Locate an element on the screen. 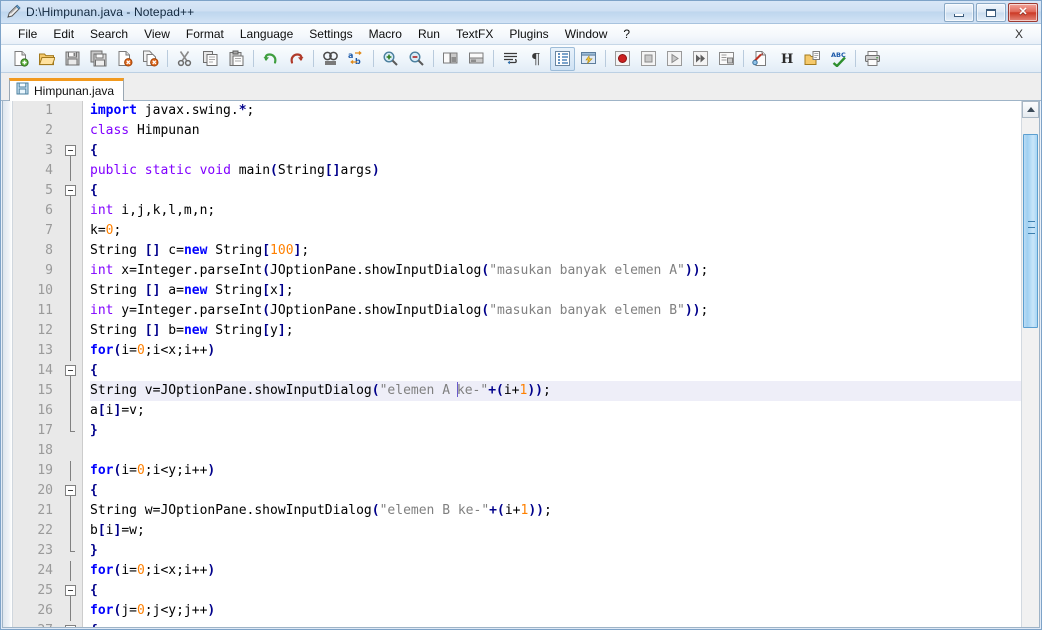  code-line: k=0; is located at coordinates (555, 231).